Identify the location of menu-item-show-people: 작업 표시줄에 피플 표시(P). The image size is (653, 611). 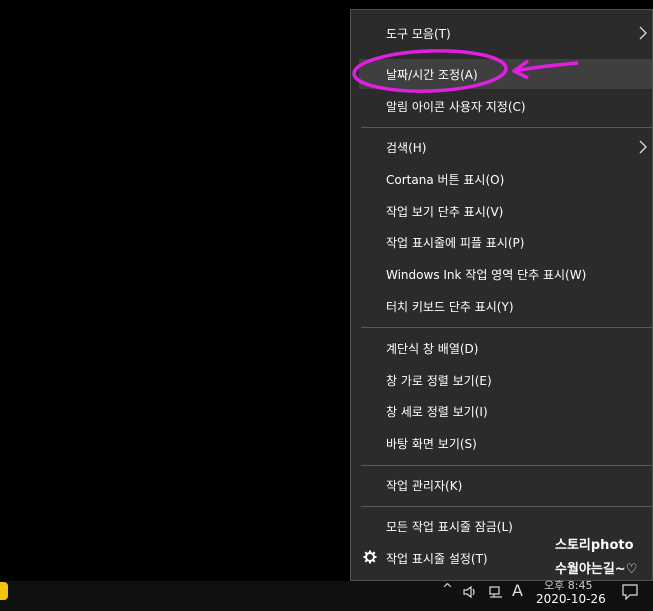
(505, 242).